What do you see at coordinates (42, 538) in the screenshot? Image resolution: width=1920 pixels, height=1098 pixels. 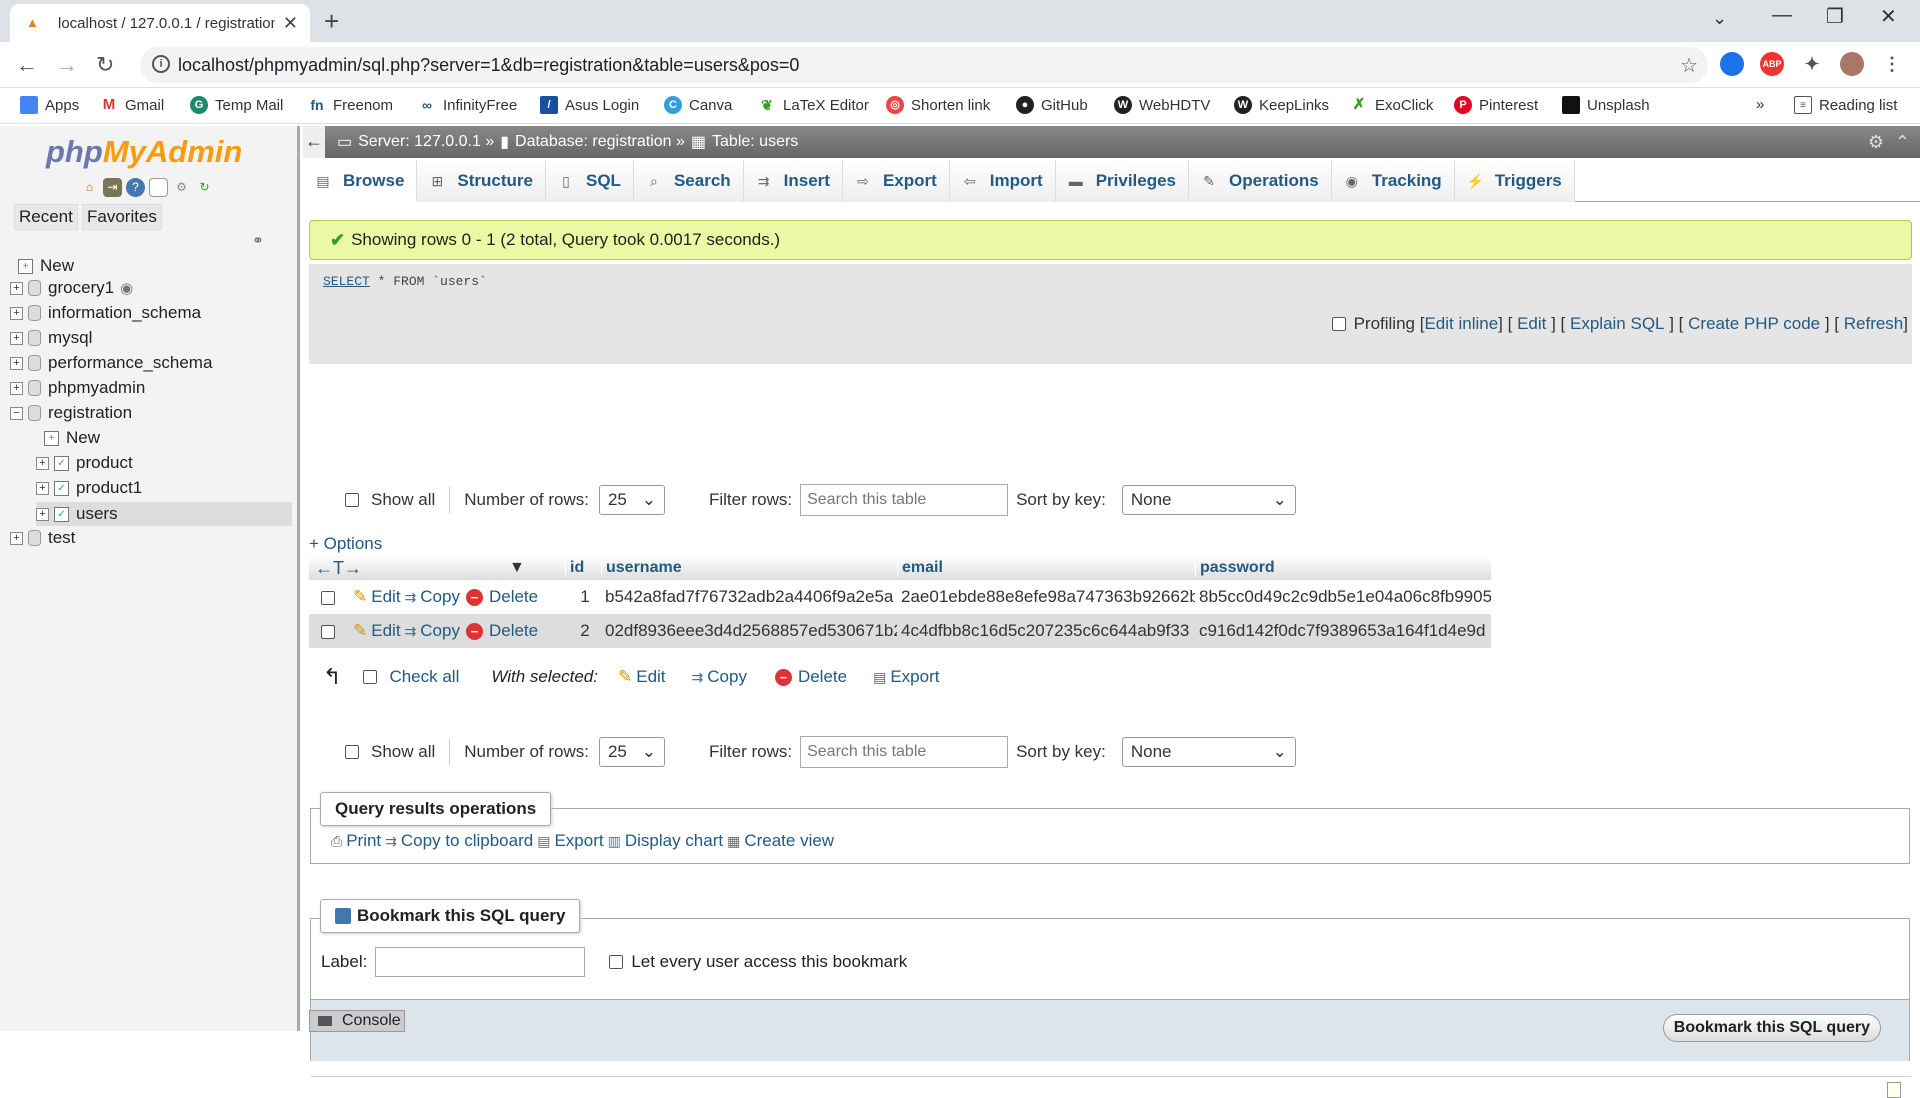 I see `tree-db-test: + test` at bounding box center [42, 538].